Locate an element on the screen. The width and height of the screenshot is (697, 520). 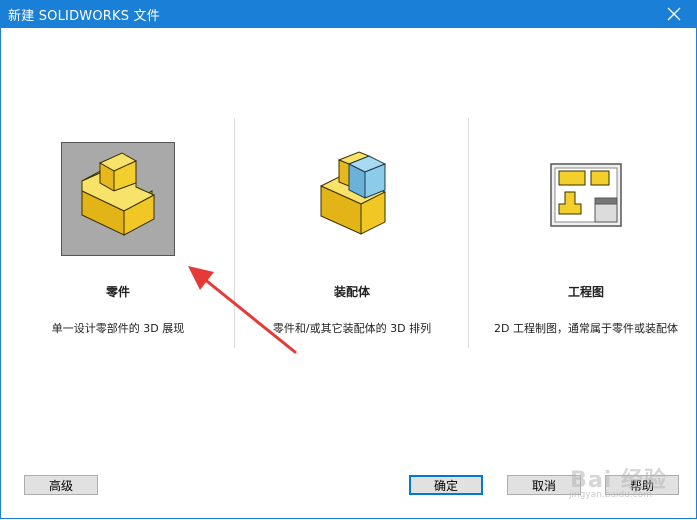
option-part-label: 零件 is located at coordinates (117, 292).